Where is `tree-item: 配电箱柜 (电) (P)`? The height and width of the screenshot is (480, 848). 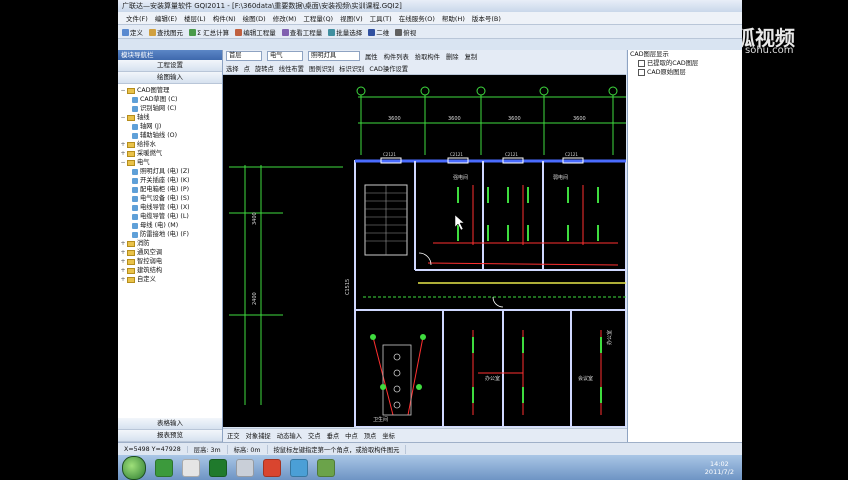
tree-item: 配电箱柜 (电) (P) is located at coordinates (170, 189).